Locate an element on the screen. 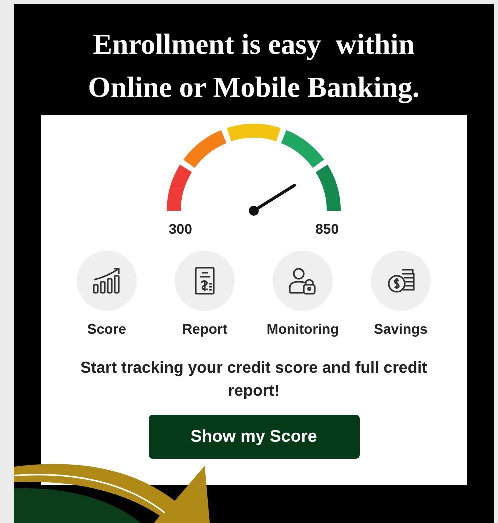 This screenshot has width=498, height=523. feature-label: Report is located at coordinates (205, 329).